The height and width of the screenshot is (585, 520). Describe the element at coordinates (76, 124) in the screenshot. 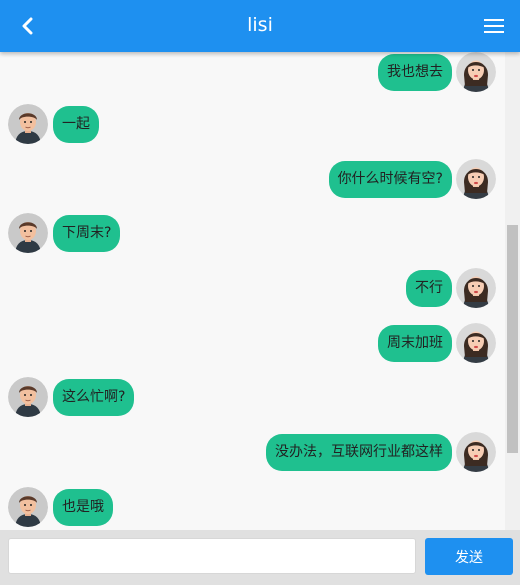

I see `message-bubble: 一起` at that location.